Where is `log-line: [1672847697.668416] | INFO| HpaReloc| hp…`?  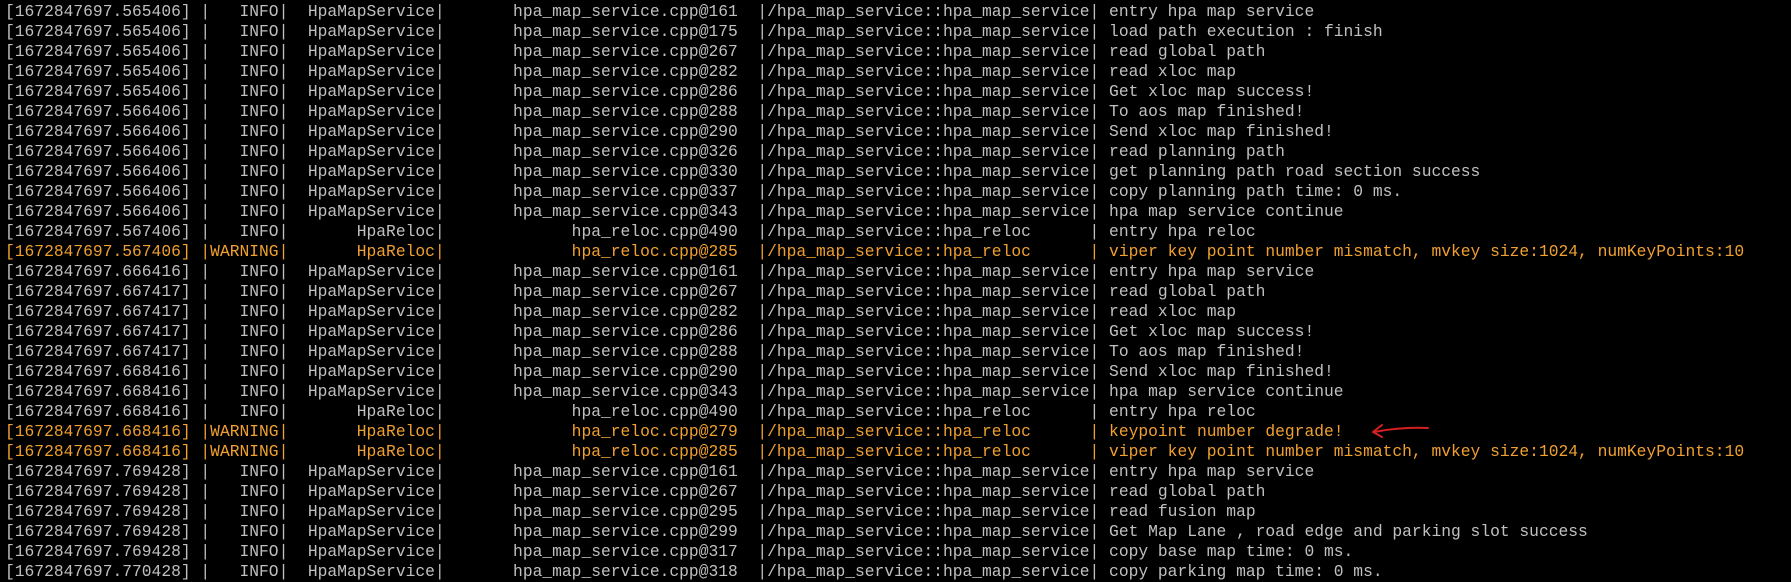 log-line: [1672847697.668416] | INFO| HpaReloc| hp… is located at coordinates (630, 411).